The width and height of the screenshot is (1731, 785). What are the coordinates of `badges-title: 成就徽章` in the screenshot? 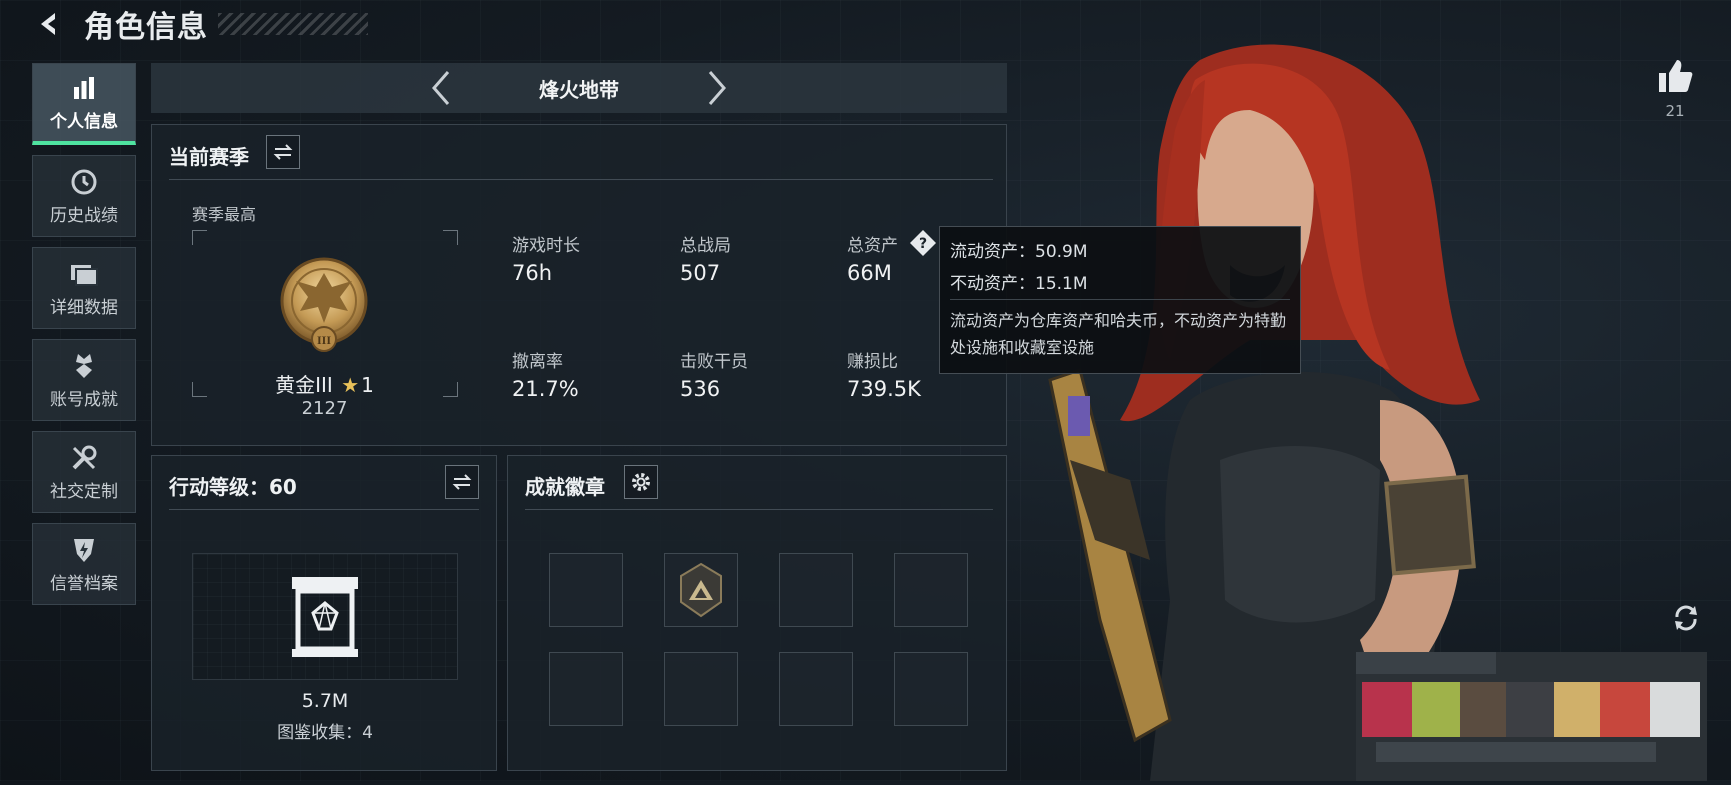 It's located at (565, 487).